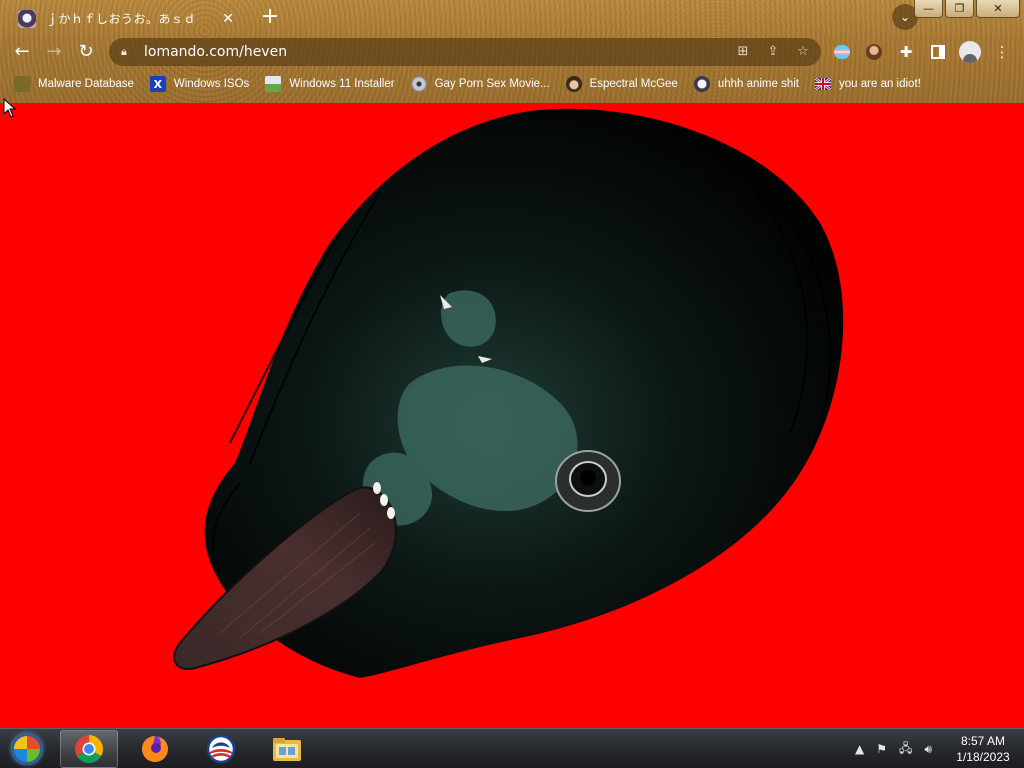 The image size is (1024, 768). I want to click on clock: 8:57 AM 1/18/2023, so click(983, 749).